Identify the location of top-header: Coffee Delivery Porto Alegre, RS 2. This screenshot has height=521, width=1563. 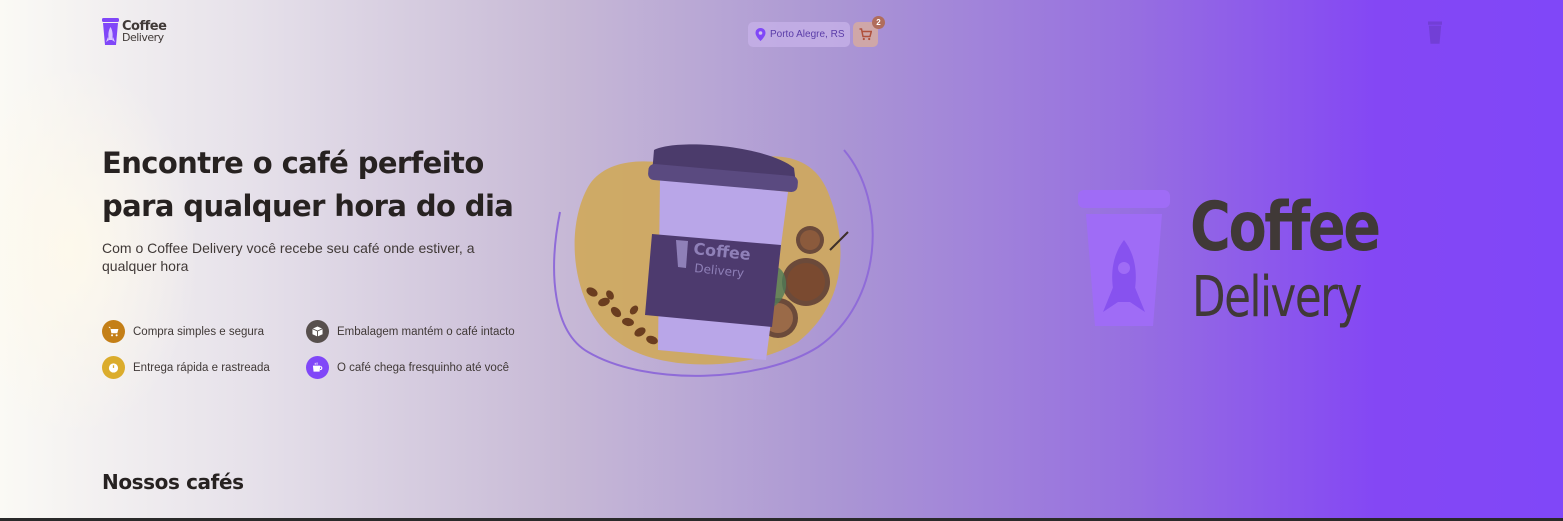
(781, 35).